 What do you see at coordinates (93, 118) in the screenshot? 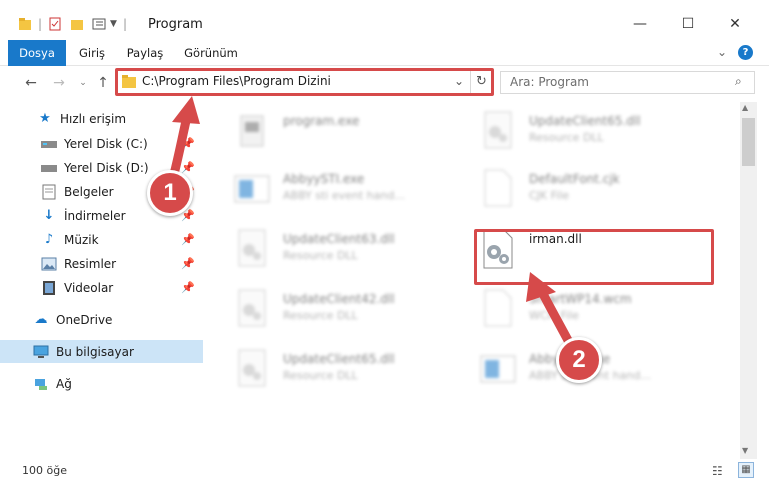
I see `sidebar-item-label: Hızlı erişim` at bounding box center [93, 118].